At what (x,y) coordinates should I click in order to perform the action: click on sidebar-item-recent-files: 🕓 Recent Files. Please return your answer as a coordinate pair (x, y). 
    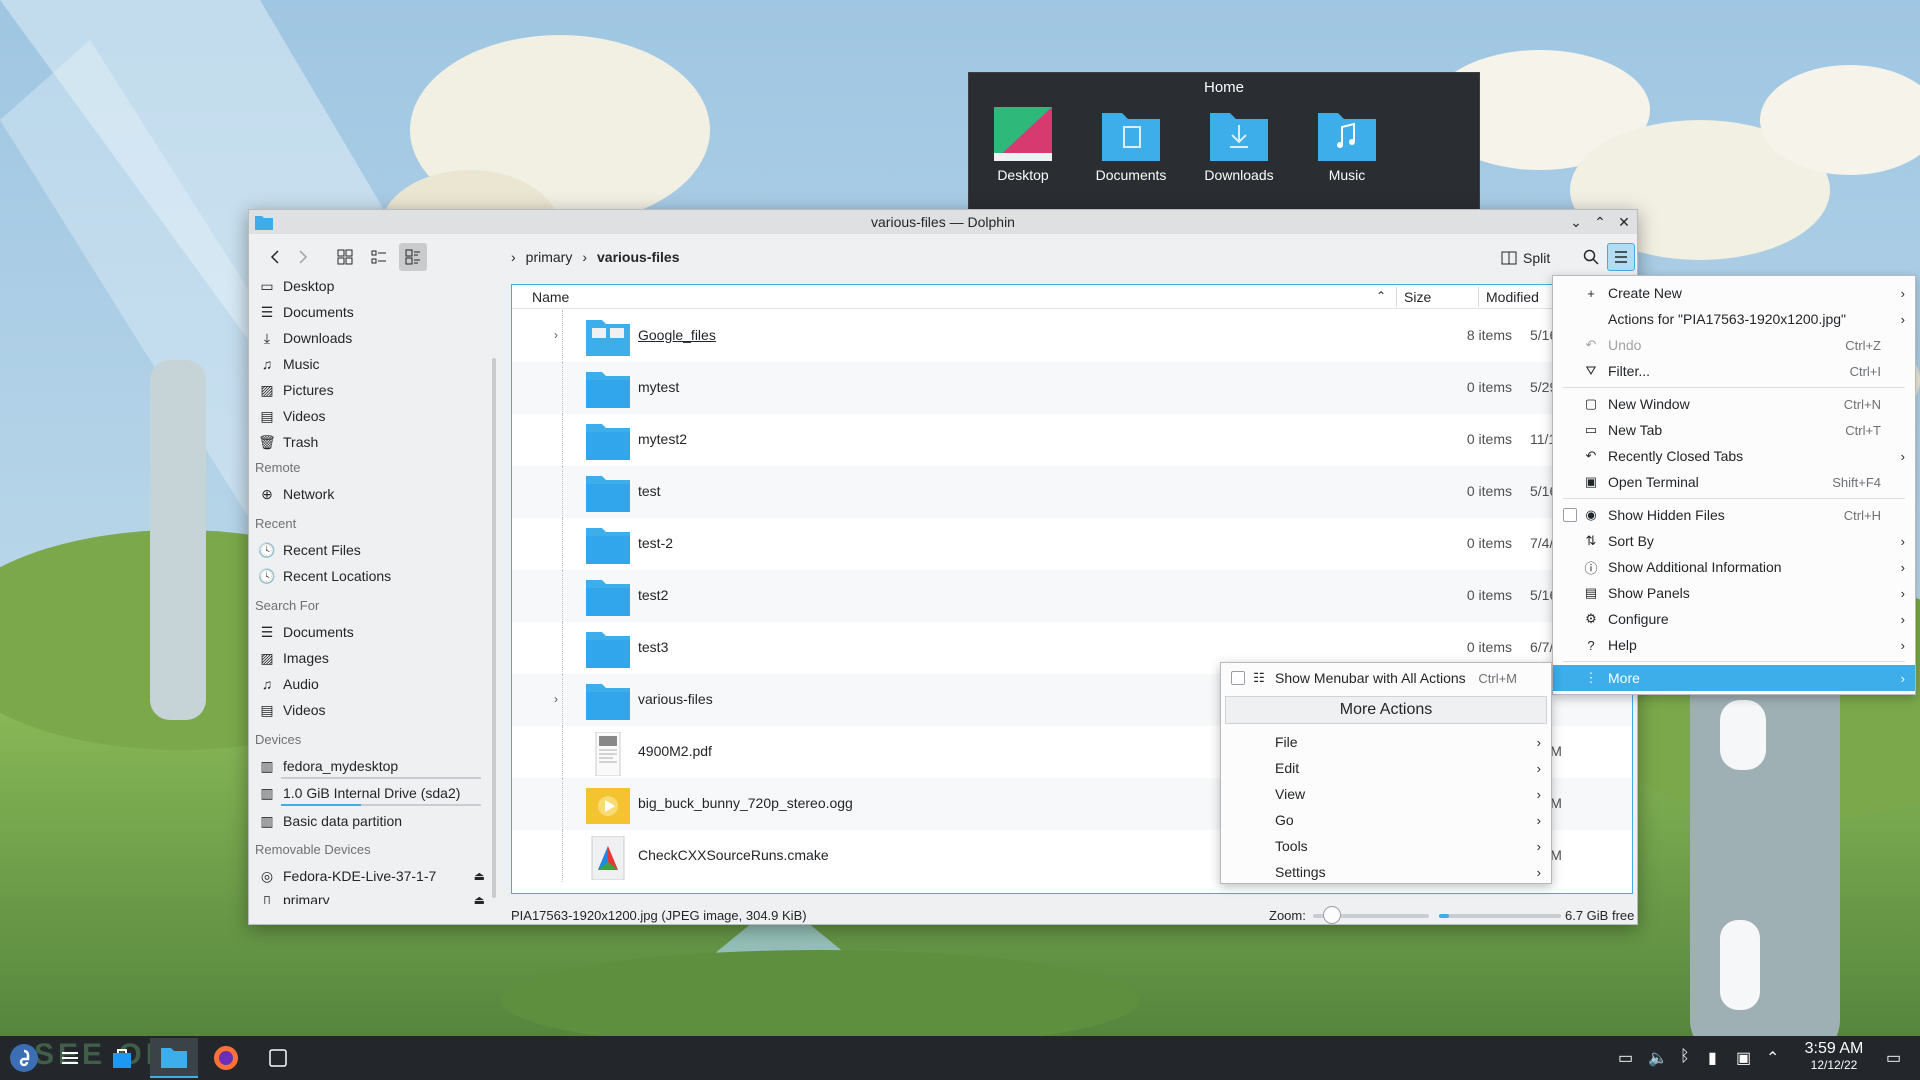
    Looking at the image, I should click on (309, 550).